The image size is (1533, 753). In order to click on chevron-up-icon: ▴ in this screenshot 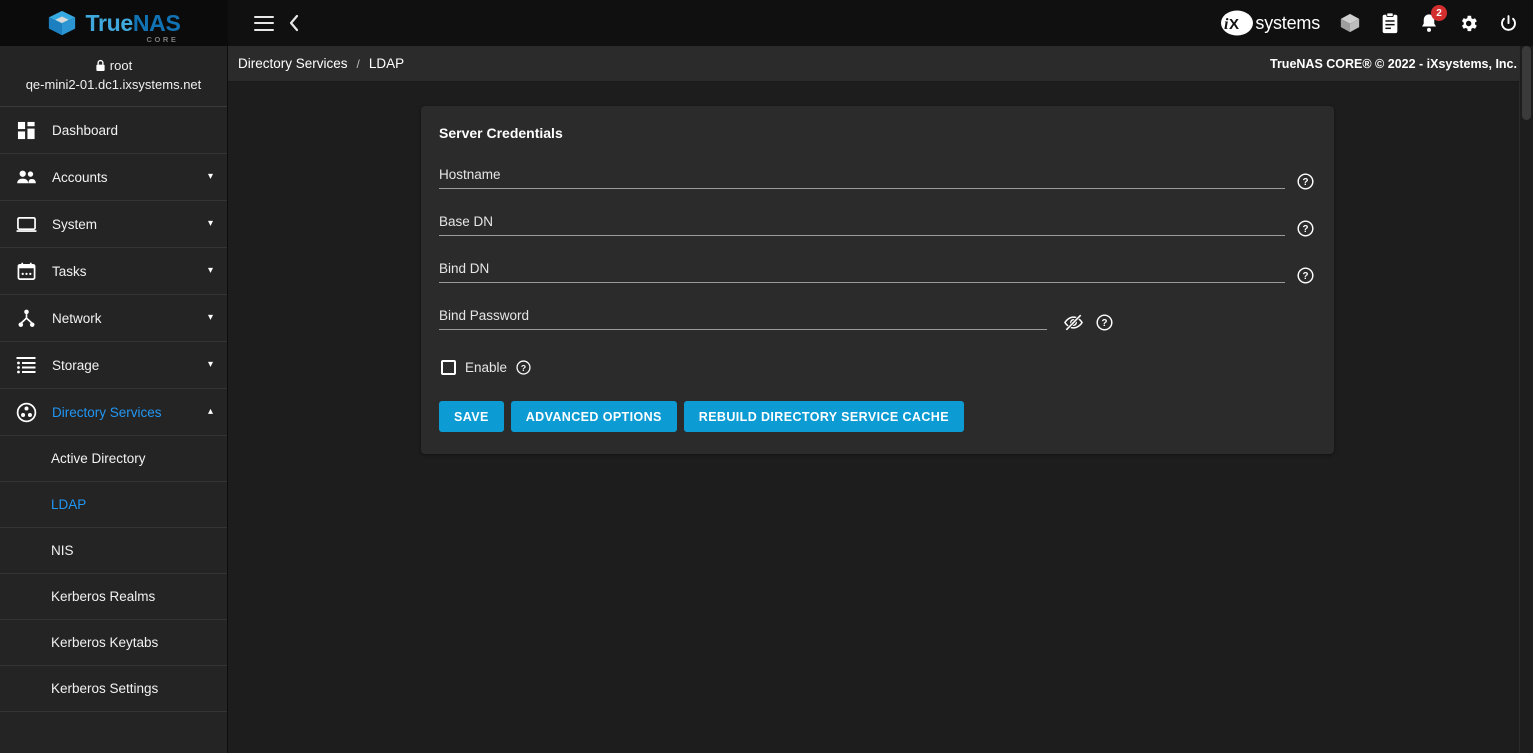, I will do `click(210, 412)`.